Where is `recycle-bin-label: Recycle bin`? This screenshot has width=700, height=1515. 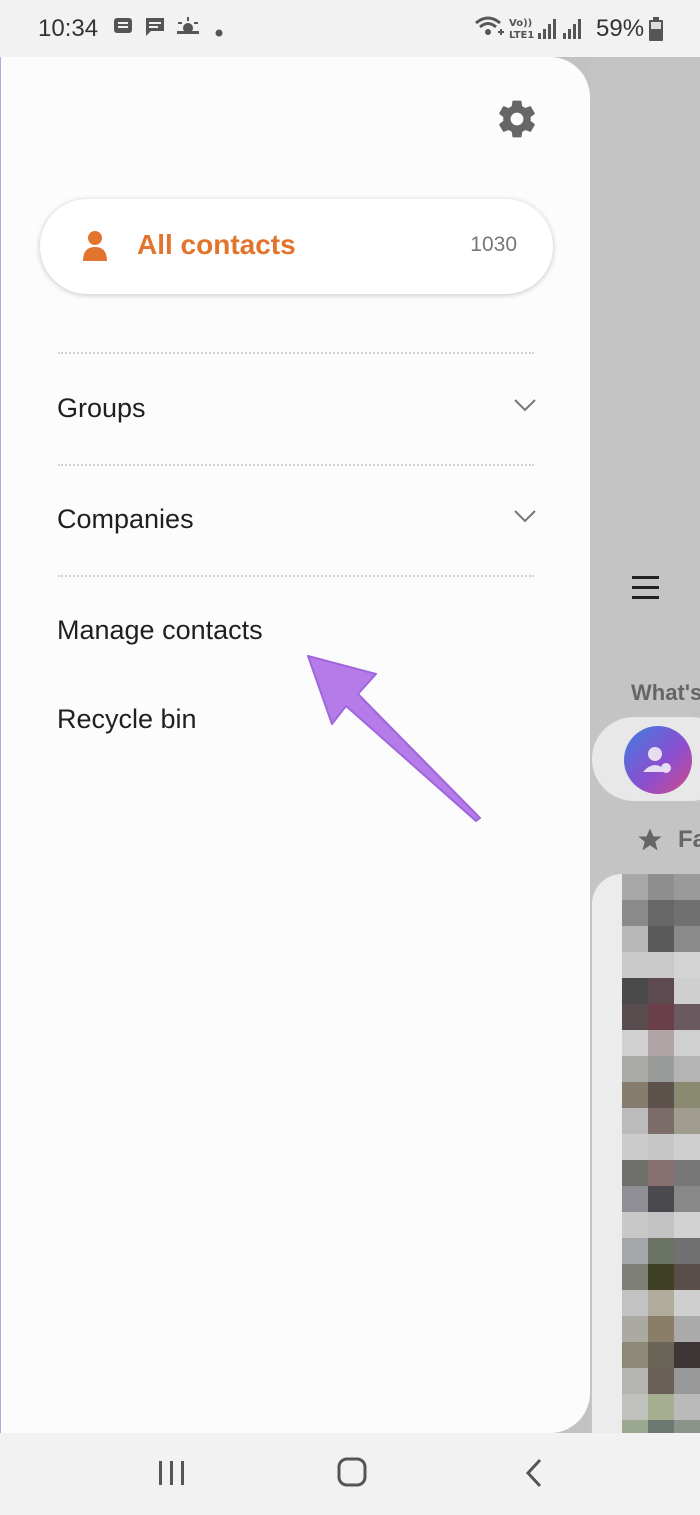 recycle-bin-label: Recycle bin is located at coordinates (127, 719).